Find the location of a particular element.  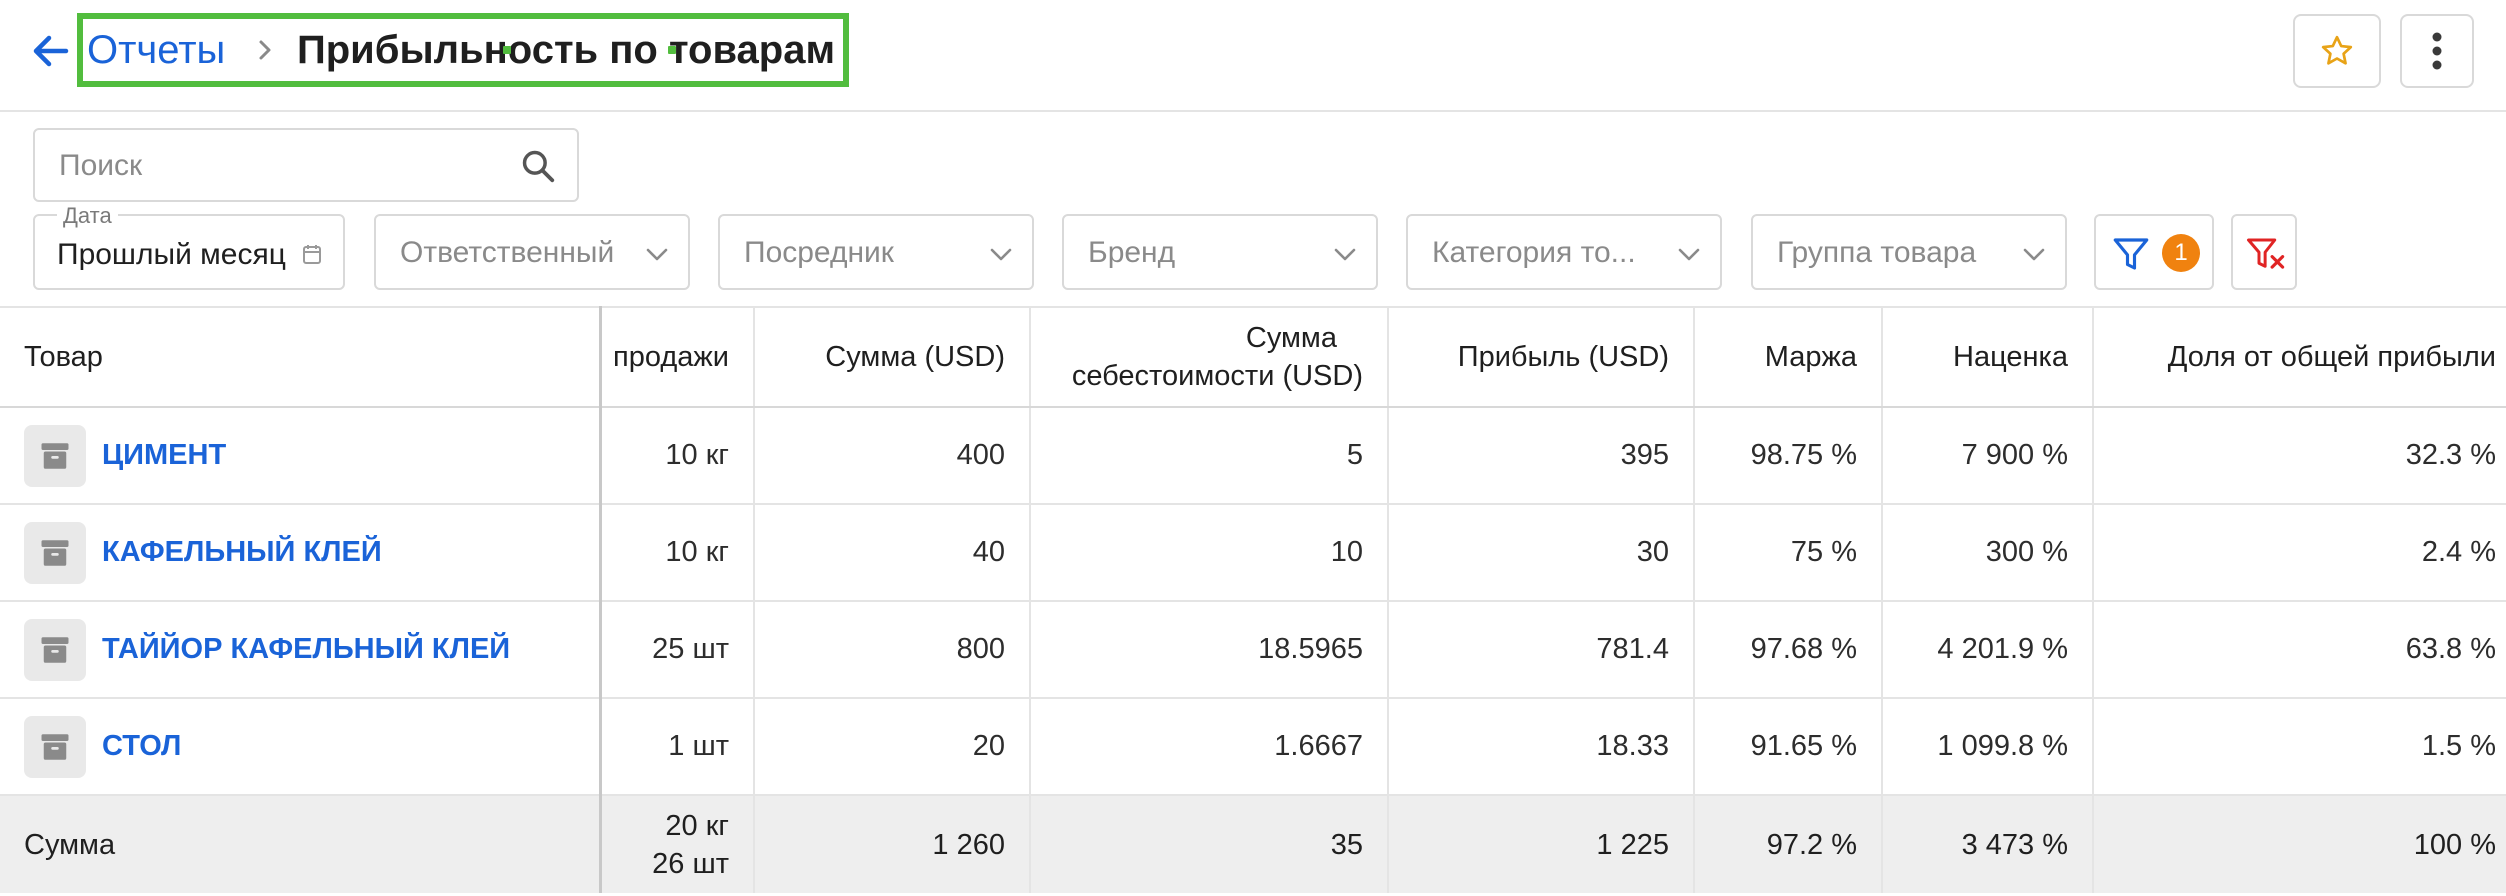

share-cell: 63.8 % is located at coordinates (2299, 650).